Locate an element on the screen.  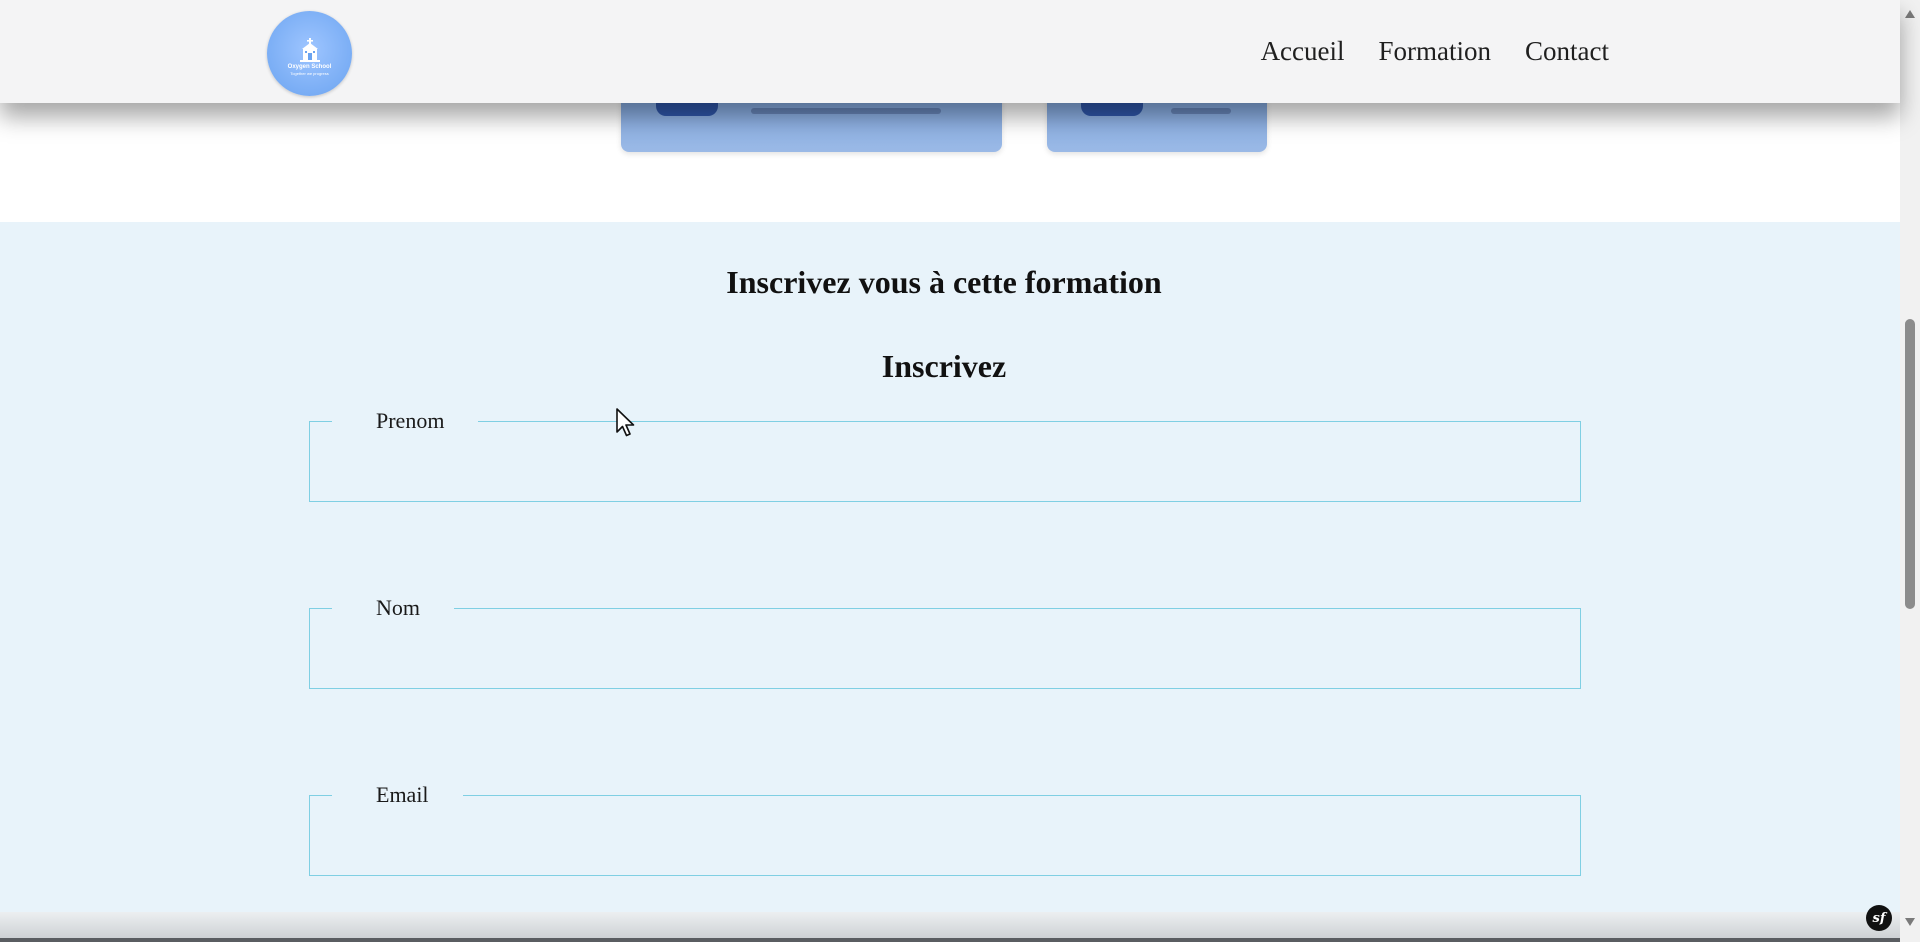
nav-link-contact: Contact is located at coordinates (1567, 51).